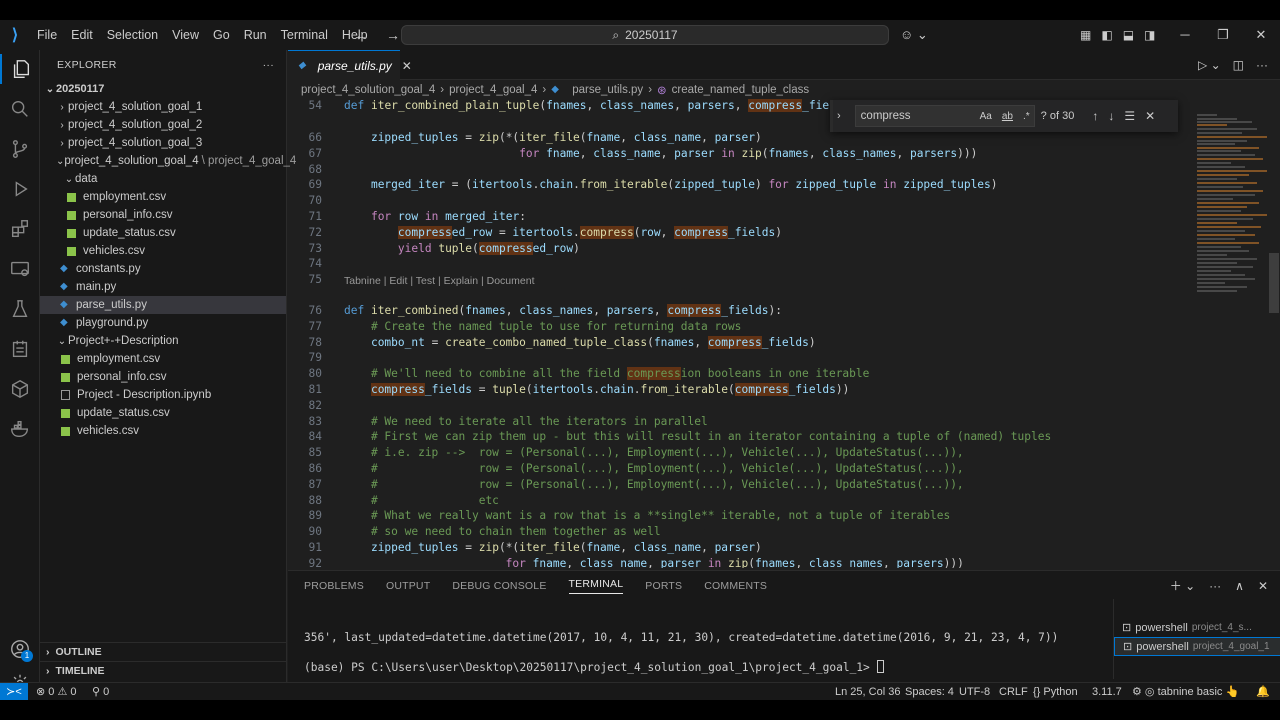 Image resolution: width=1280 pixels, height=720 pixels. What do you see at coordinates (914, 35) in the screenshot?
I see `copilot-icon: ☺ ⌄` at bounding box center [914, 35].